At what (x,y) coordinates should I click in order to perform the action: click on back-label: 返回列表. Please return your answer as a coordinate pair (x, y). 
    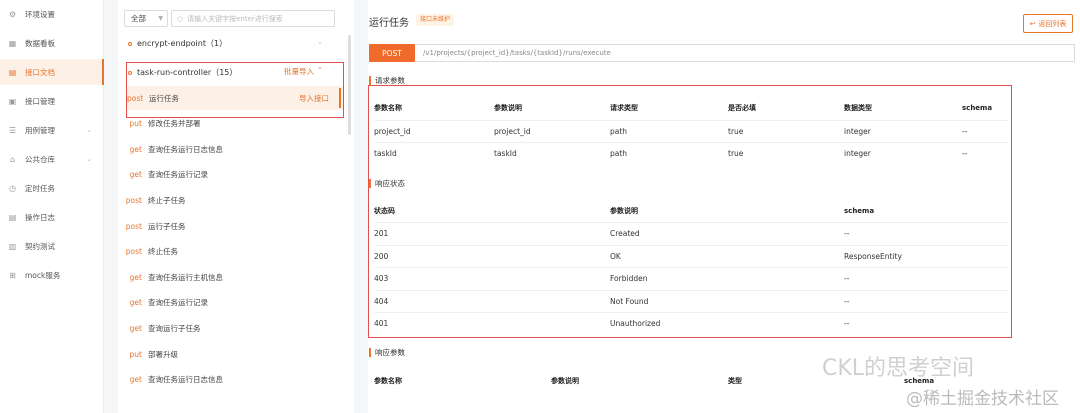
    Looking at the image, I should click on (1052, 23).